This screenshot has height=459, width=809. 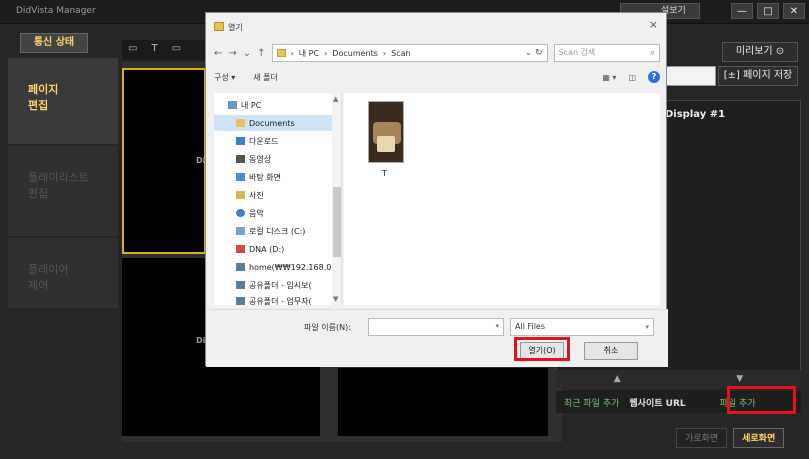 What do you see at coordinates (154, 50) in the screenshot?
I see `text-tool-icon: T` at bounding box center [154, 50].